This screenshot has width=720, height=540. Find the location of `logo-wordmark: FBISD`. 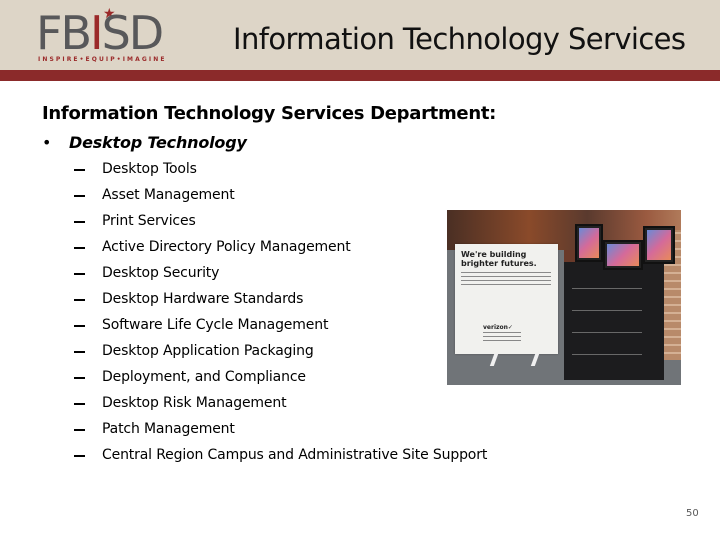

logo-wordmark: FBISD is located at coordinates (100, 33).